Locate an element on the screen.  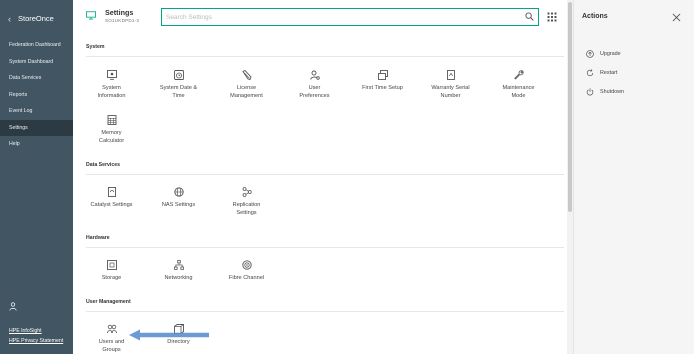
first-time-setup-icon is located at coordinates (382, 75).